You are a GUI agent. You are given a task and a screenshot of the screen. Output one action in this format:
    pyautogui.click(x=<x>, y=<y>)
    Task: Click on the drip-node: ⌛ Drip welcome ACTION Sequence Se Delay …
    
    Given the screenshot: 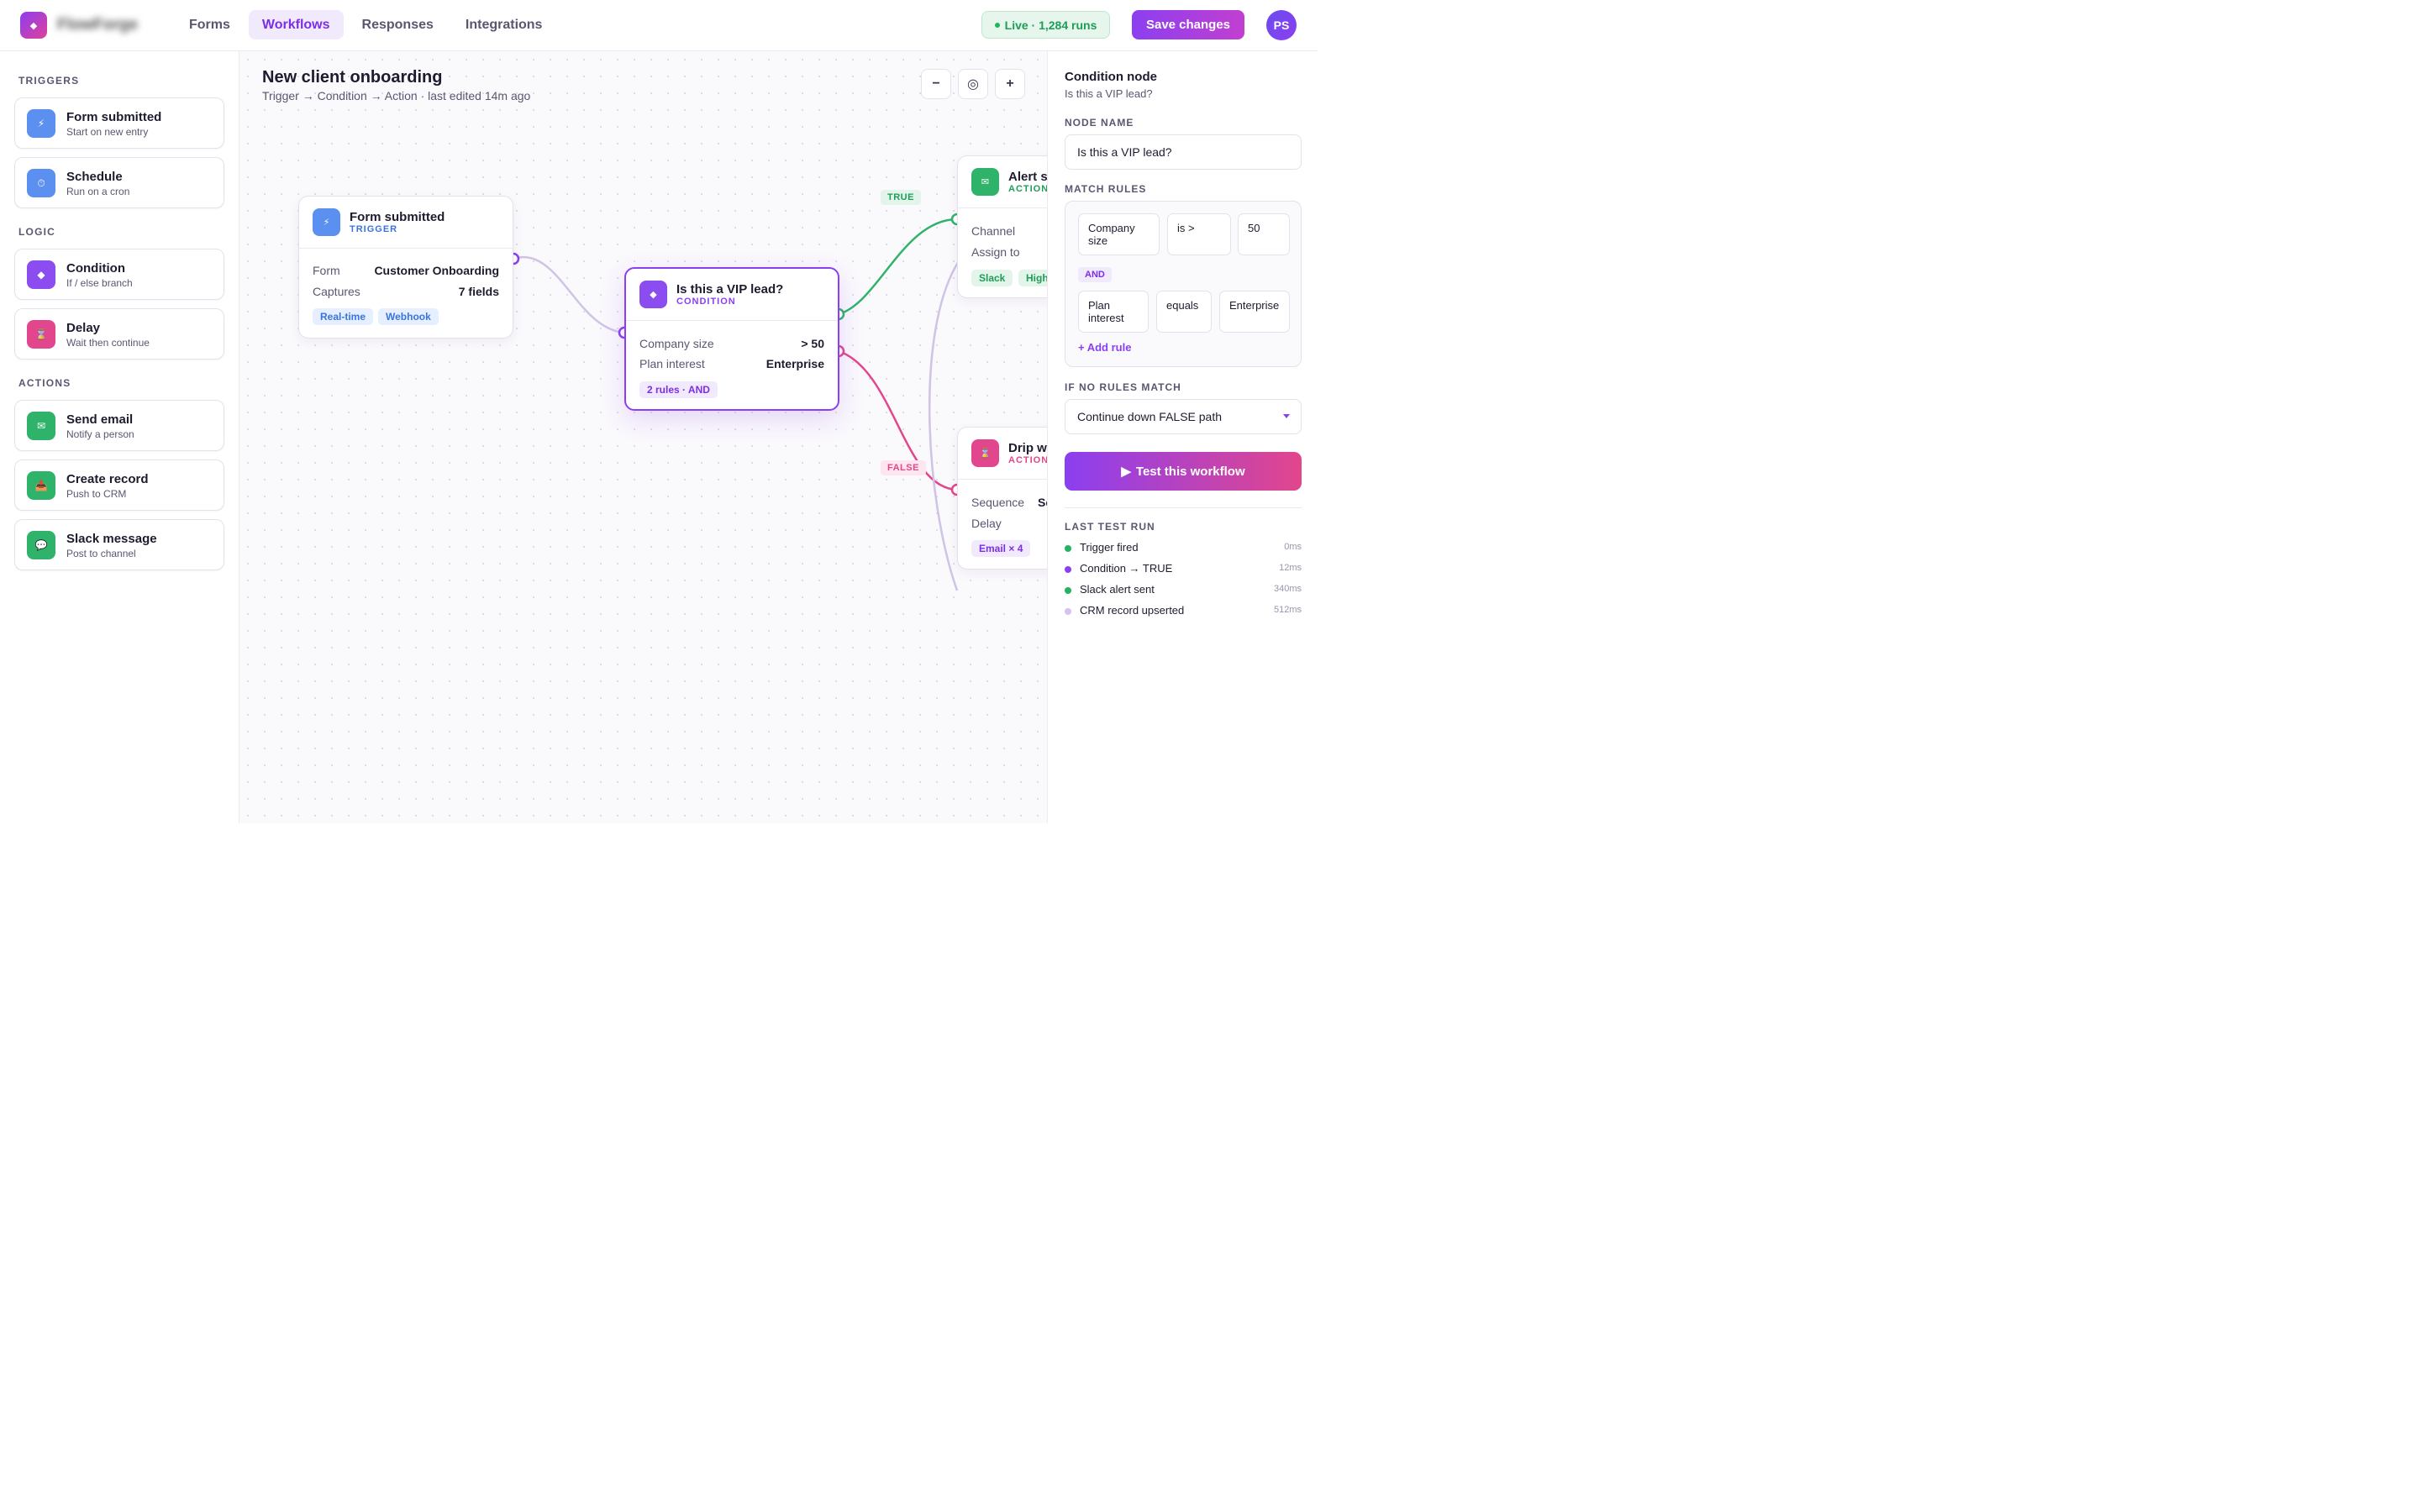 What is the action you would take?
    pyautogui.click(x=1002, y=498)
    